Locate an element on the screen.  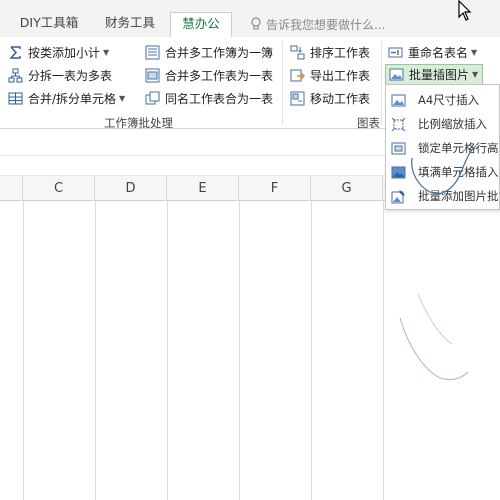
add-subtotal-by-category-button: 按类添加小计 ▼ is located at coordinates (58, 52).